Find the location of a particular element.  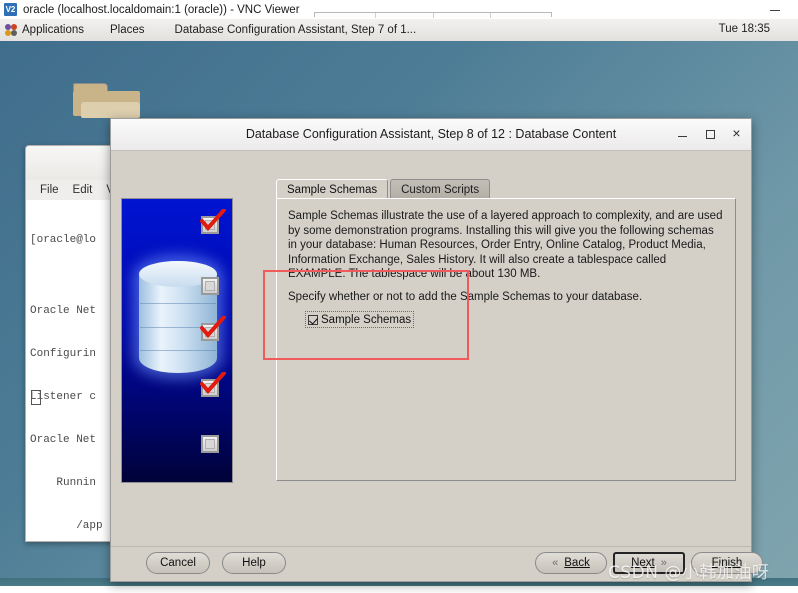

sample-schemas-checkbox-row: Sample Schemas is located at coordinates (360, 319).